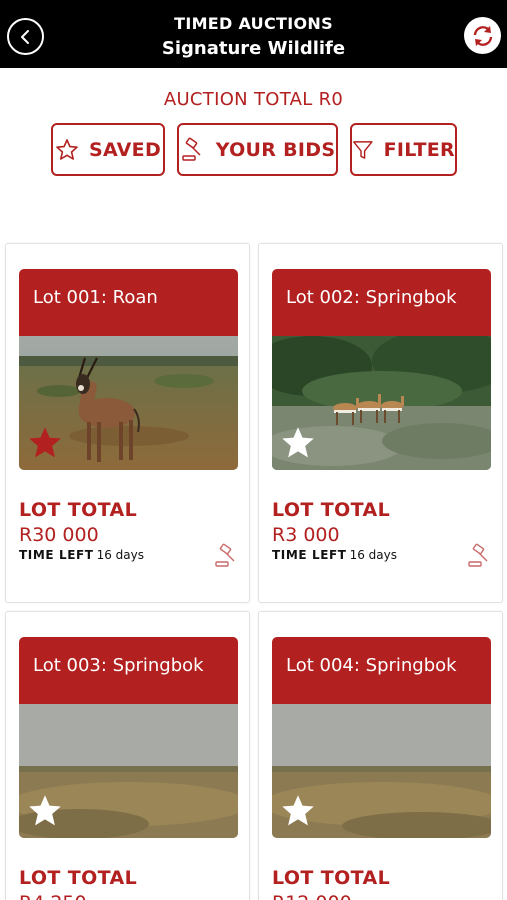  Describe the element at coordinates (381, 670) in the screenshot. I see `lot-title: Lot 004: Springbok` at that location.